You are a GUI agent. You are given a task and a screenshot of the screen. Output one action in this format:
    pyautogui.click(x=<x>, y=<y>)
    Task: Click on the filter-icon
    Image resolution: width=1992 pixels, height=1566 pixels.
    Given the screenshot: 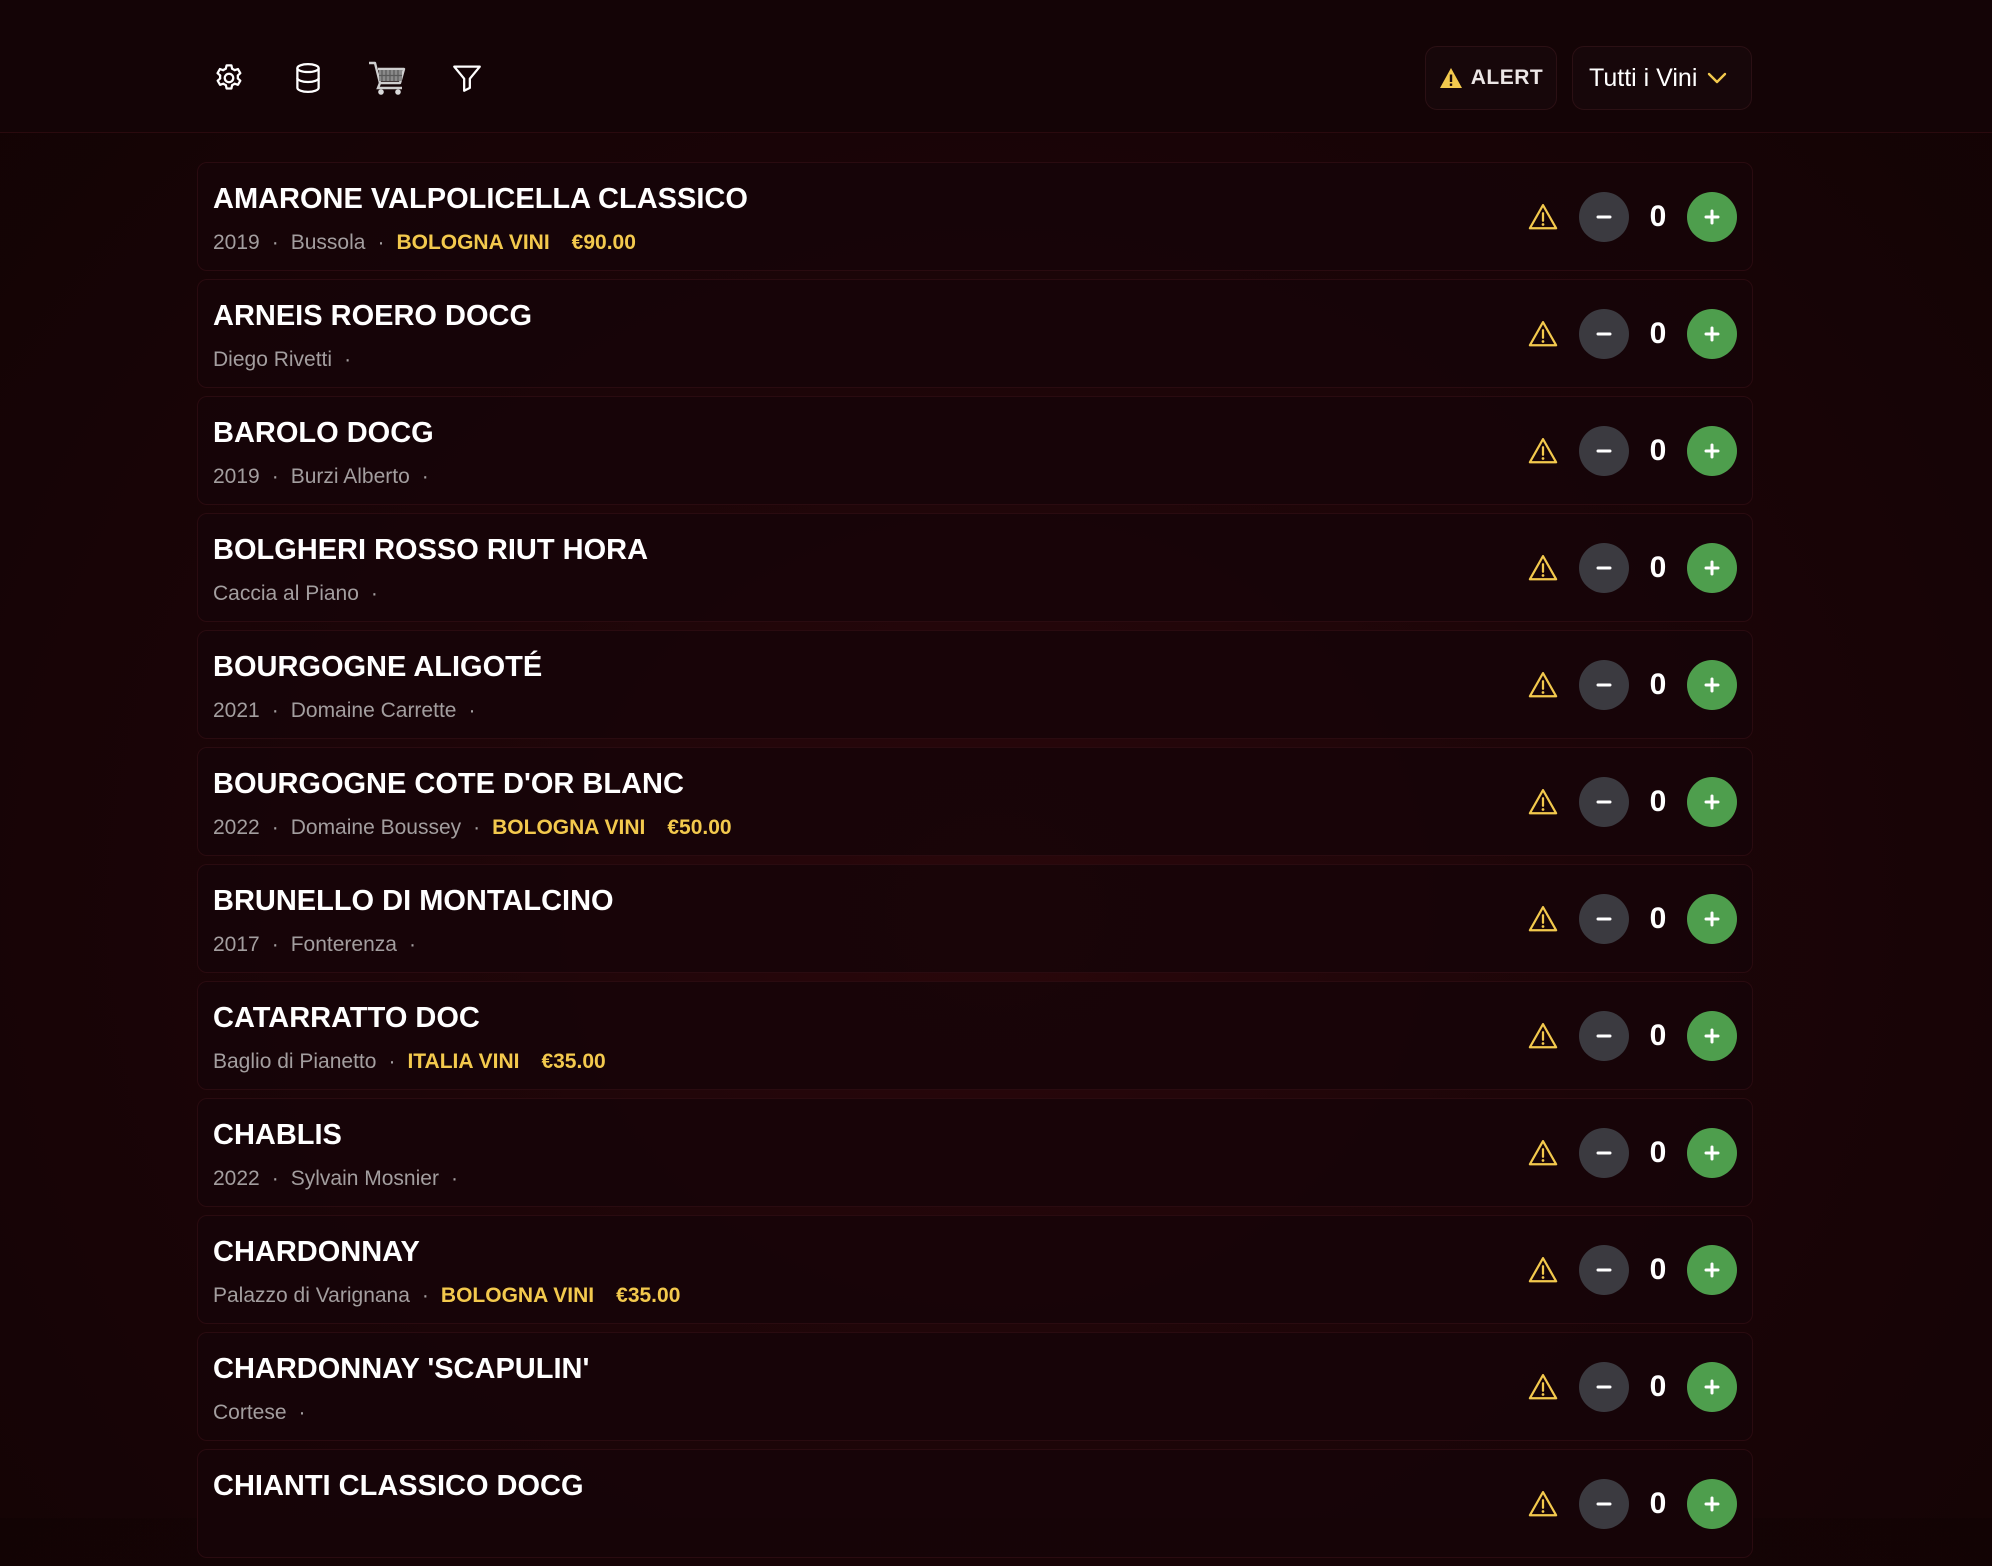 What is the action you would take?
    pyautogui.click(x=467, y=78)
    